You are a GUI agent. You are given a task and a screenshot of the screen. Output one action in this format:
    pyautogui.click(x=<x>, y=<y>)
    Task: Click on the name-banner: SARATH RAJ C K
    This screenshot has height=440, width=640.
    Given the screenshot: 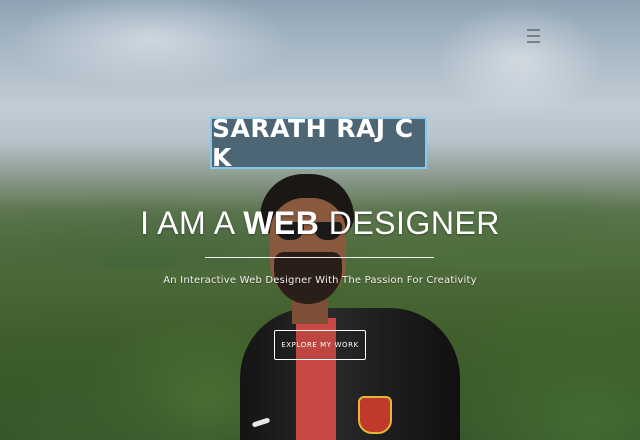 What is the action you would take?
    pyautogui.click(x=318, y=143)
    